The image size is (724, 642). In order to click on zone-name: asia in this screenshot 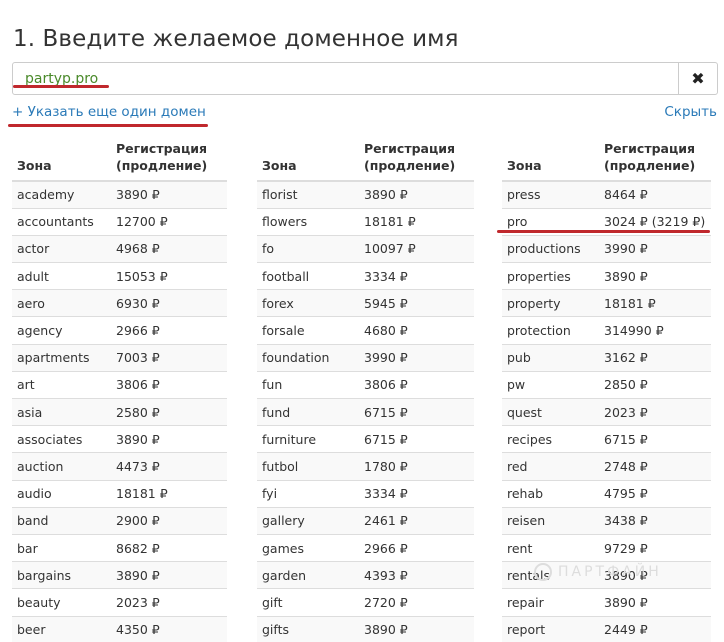, I will do `click(61, 411)`.